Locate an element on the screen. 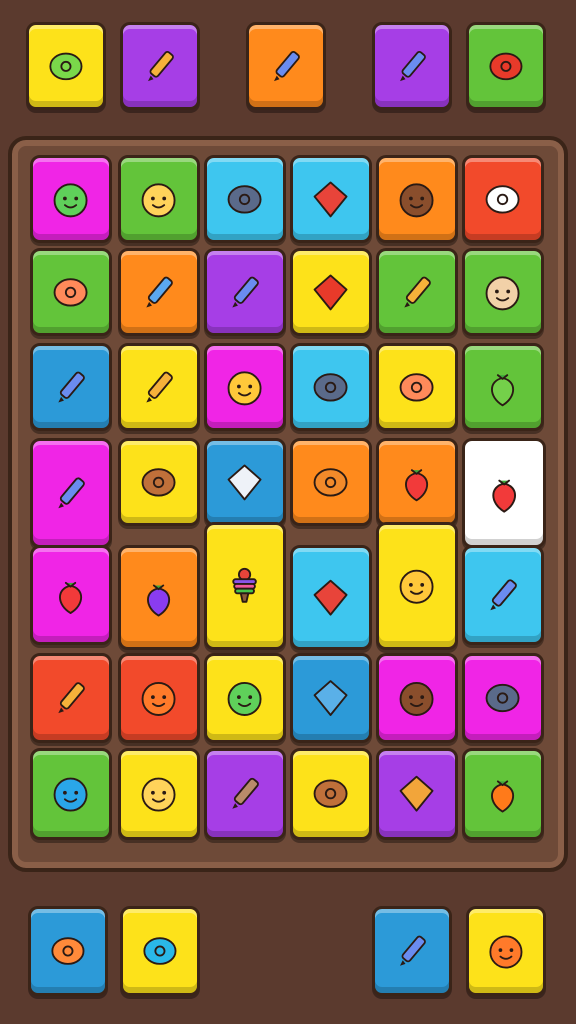 The height and width of the screenshot is (1024, 576). speech-bubble-icon is located at coordinates (71, 292).